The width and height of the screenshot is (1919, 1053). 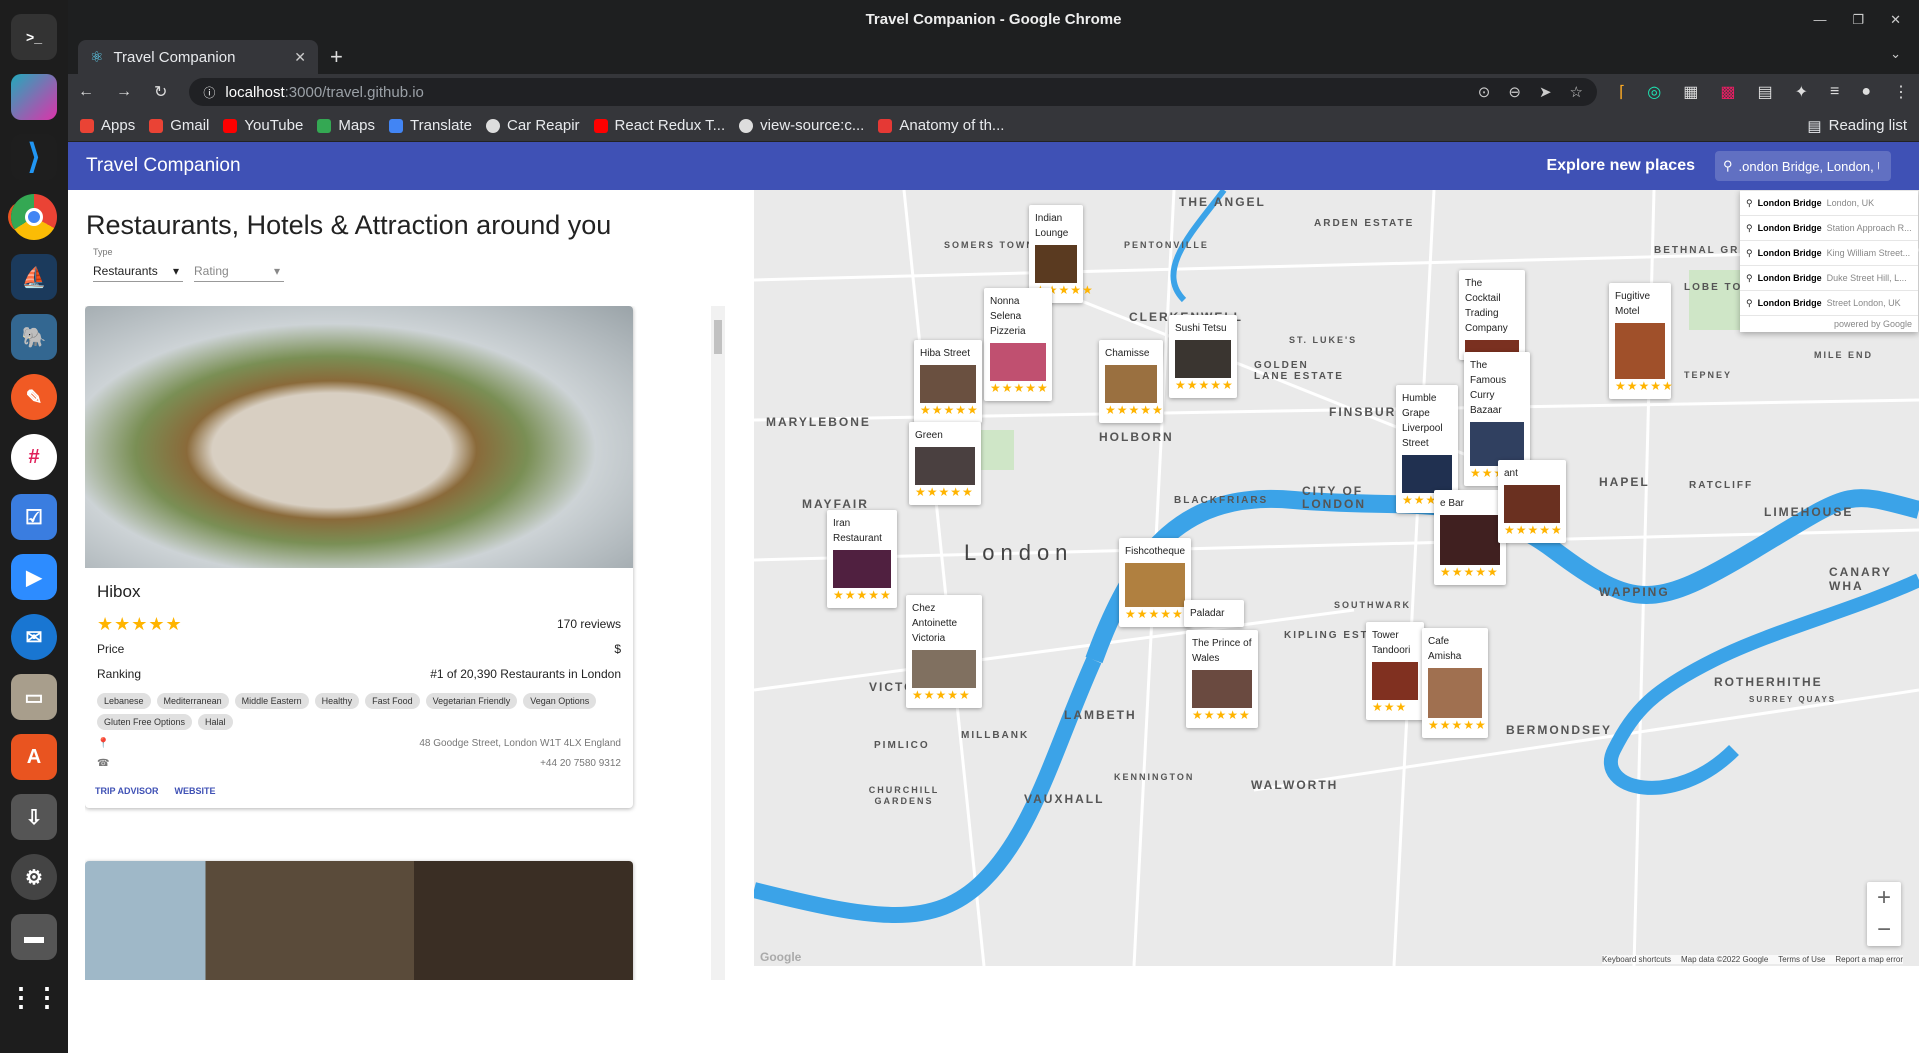 What do you see at coordinates (179, 125) in the screenshot?
I see `bookmark-gmail: Gmail` at bounding box center [179, 125].